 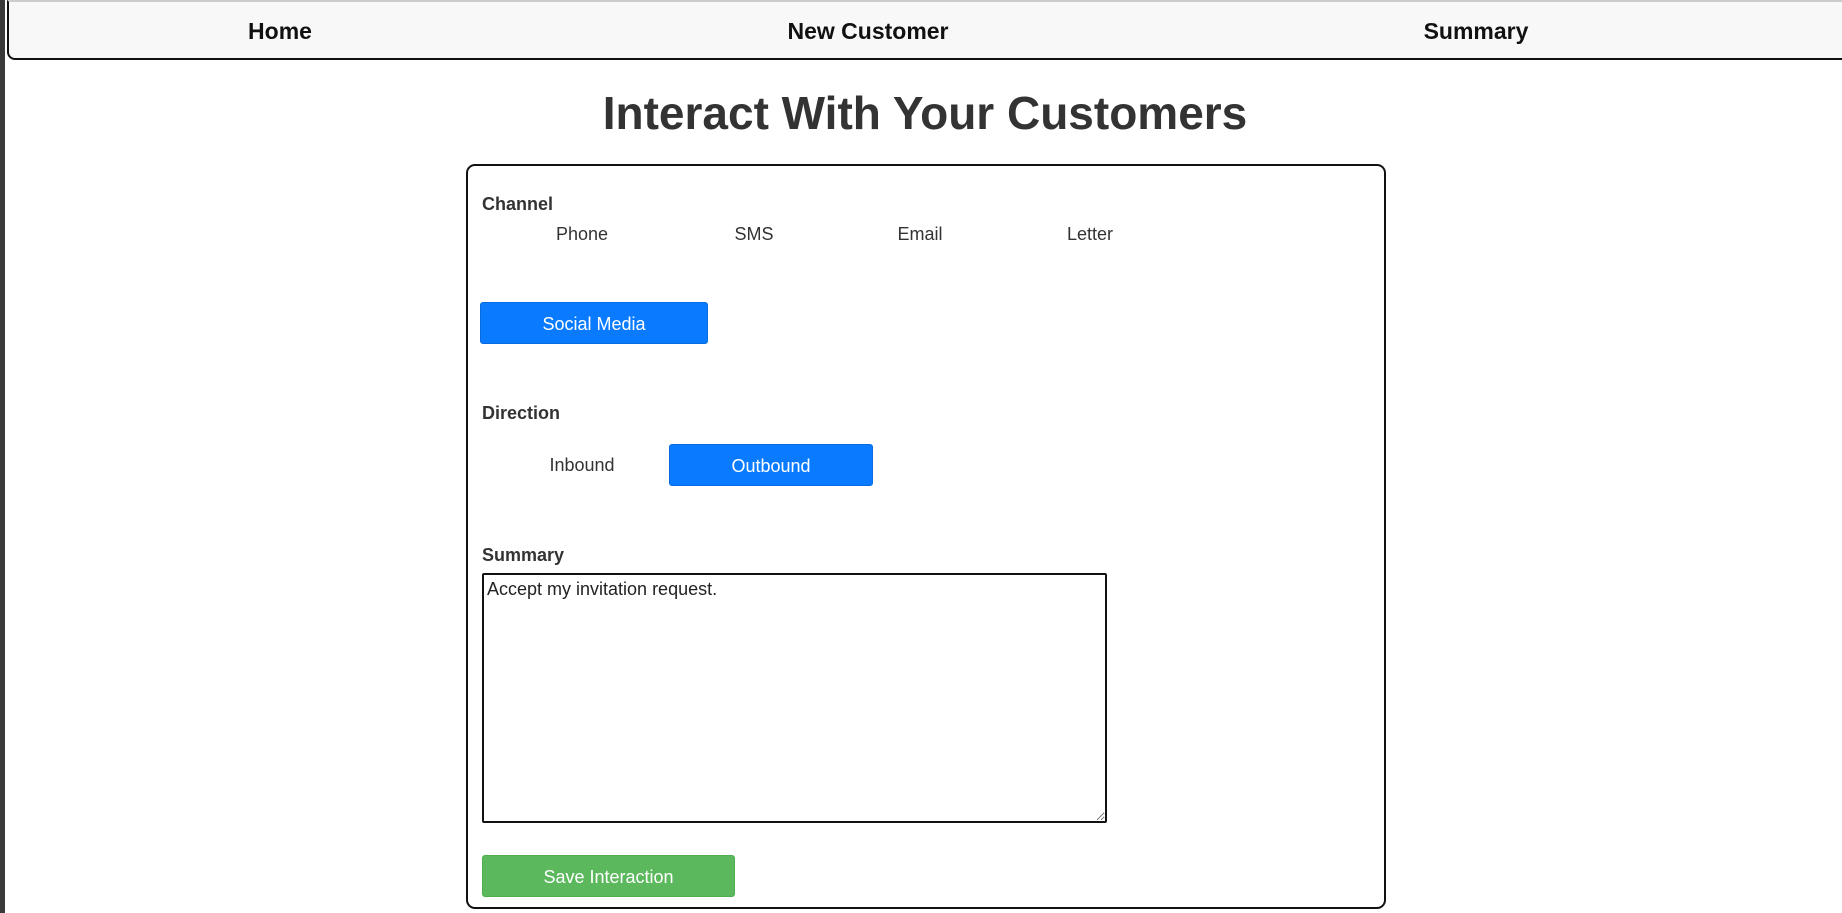 What do you see at coordinates (594, 323) in the screenshot?
I see `channel-option-social-media: Social Media` at bounding box center [594, 323].